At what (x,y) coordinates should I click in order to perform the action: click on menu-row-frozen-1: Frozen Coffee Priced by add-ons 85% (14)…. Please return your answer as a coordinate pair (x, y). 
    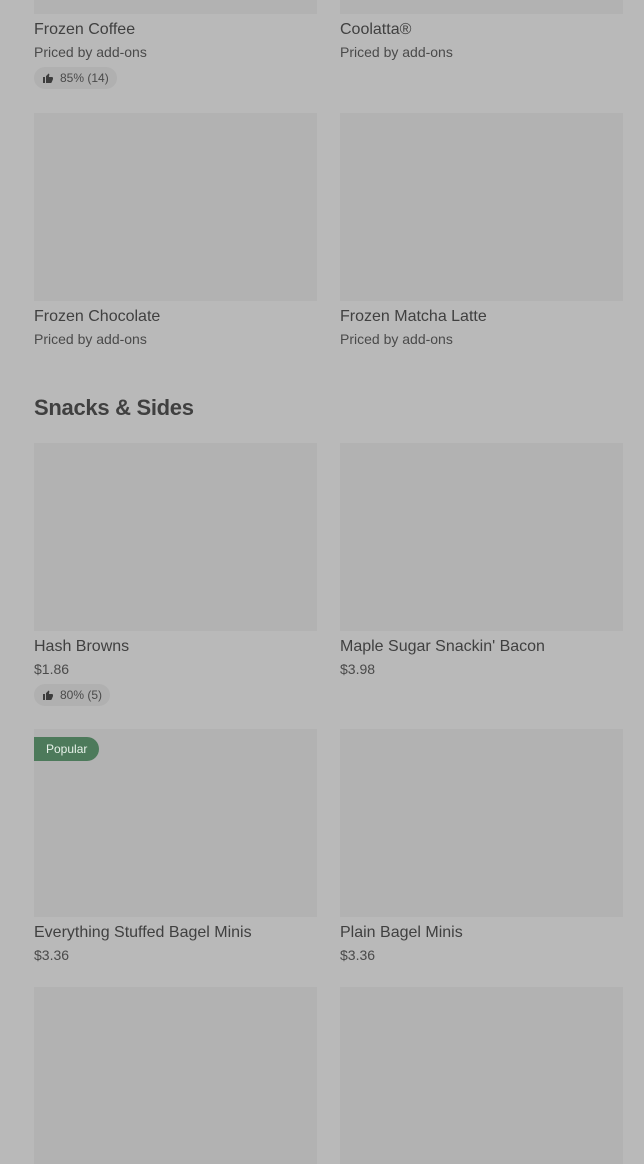
    Looking at the image, I should click on (329, 44).